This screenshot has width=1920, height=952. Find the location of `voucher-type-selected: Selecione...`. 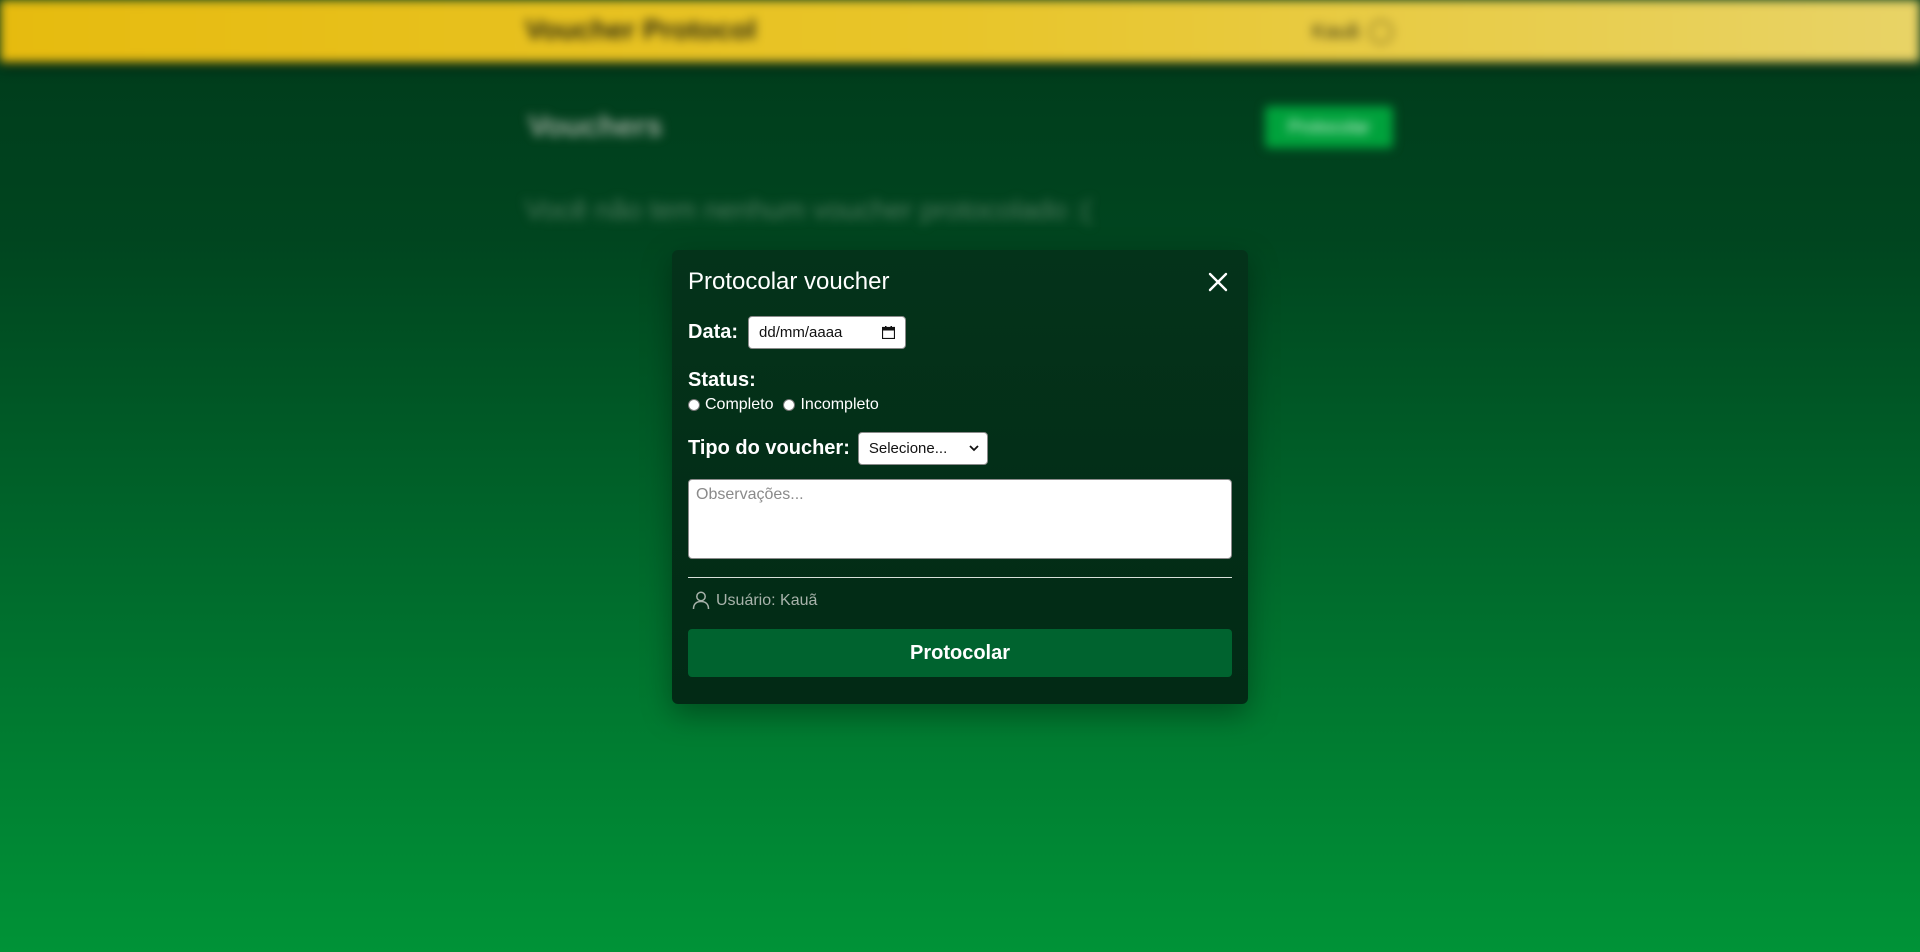

voucher-type-selected: Selecione... is located at coordinates (908, 448).